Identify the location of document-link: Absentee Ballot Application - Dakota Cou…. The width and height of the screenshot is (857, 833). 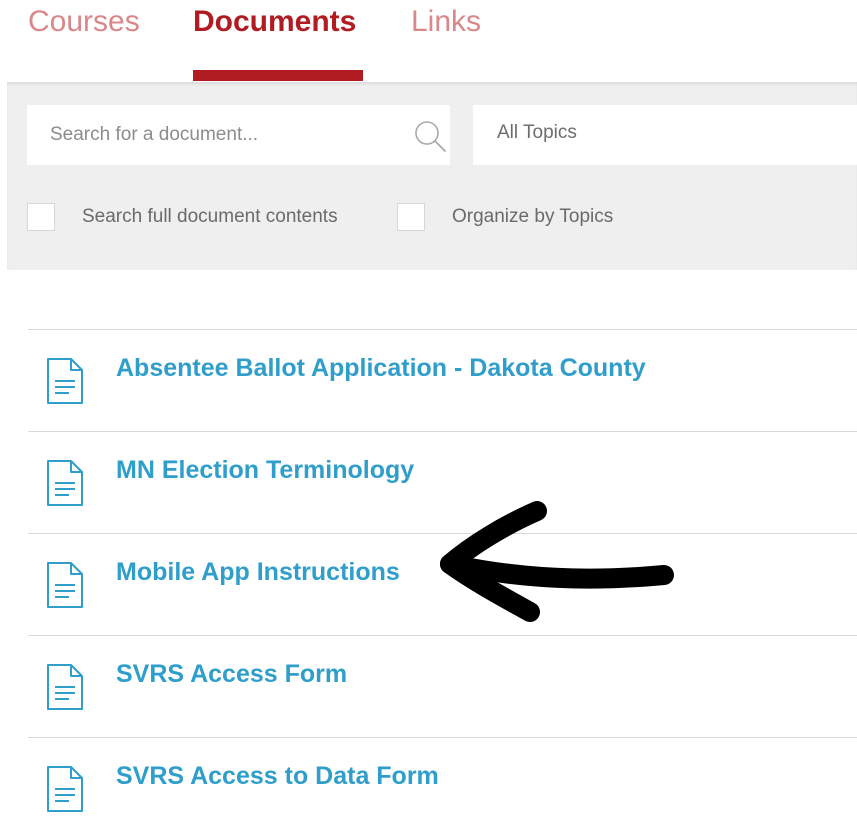
(381, 368).